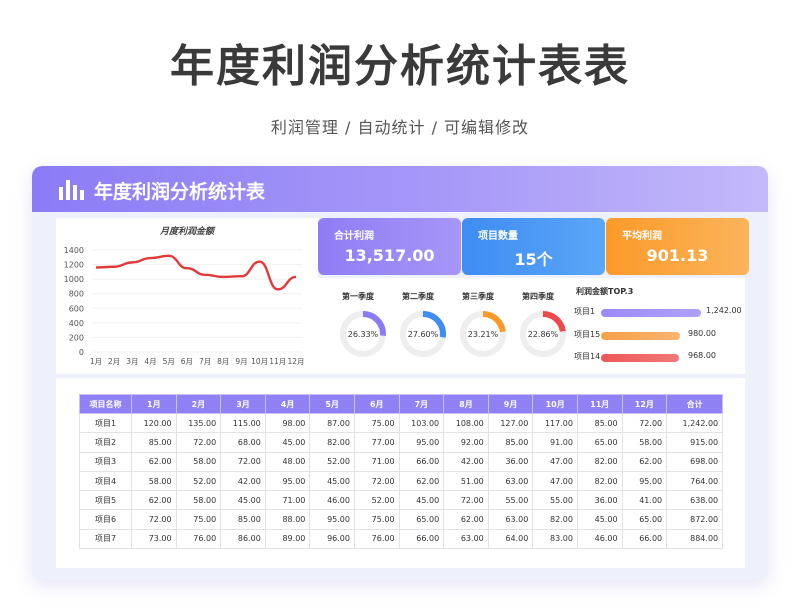 The image size is (800, 613). What do you see at coordinates (466, 481) in the screenshot?
I see `table-cell: 51.00` at bounding box center [466, 481].